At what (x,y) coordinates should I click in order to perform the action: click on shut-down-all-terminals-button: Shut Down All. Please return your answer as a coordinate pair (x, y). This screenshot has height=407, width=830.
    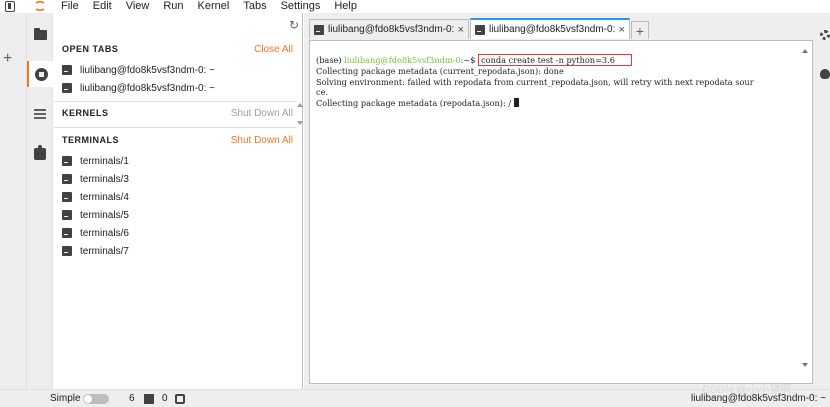
    Looking at the image, I should click on (262, 140).